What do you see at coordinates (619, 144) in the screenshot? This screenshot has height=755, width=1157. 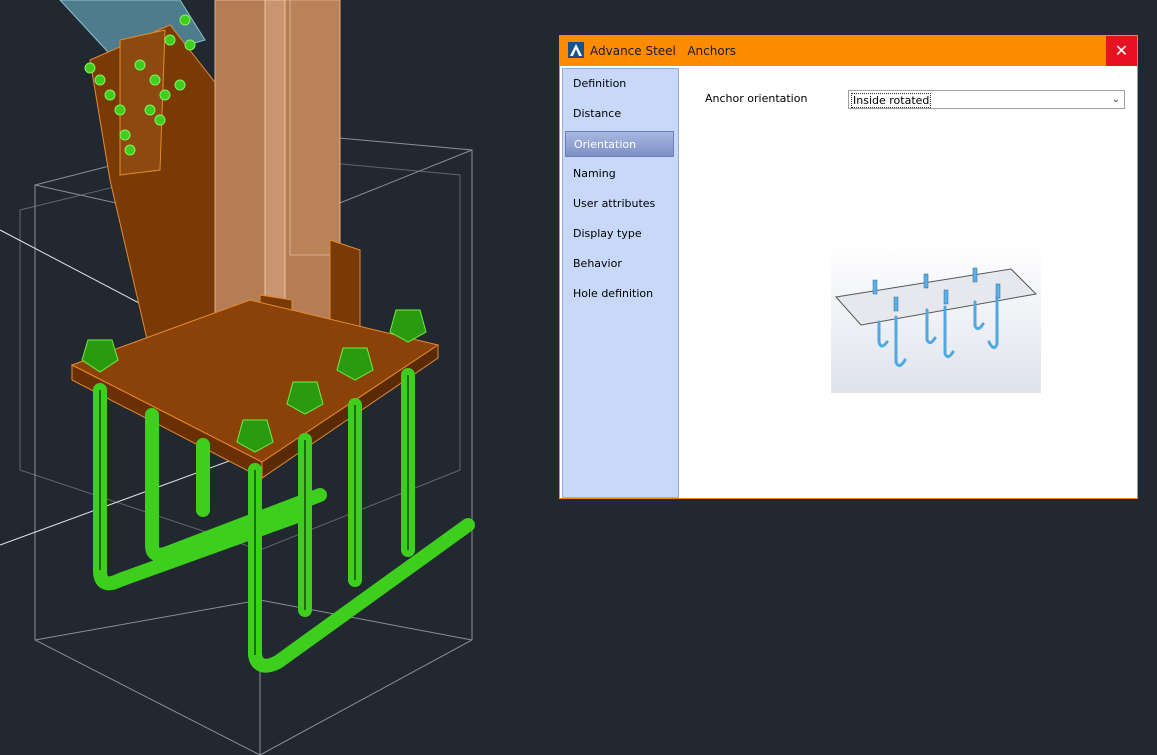 I see `sidebar-item-orientation: Orientation` at bounding box center [619, 144].